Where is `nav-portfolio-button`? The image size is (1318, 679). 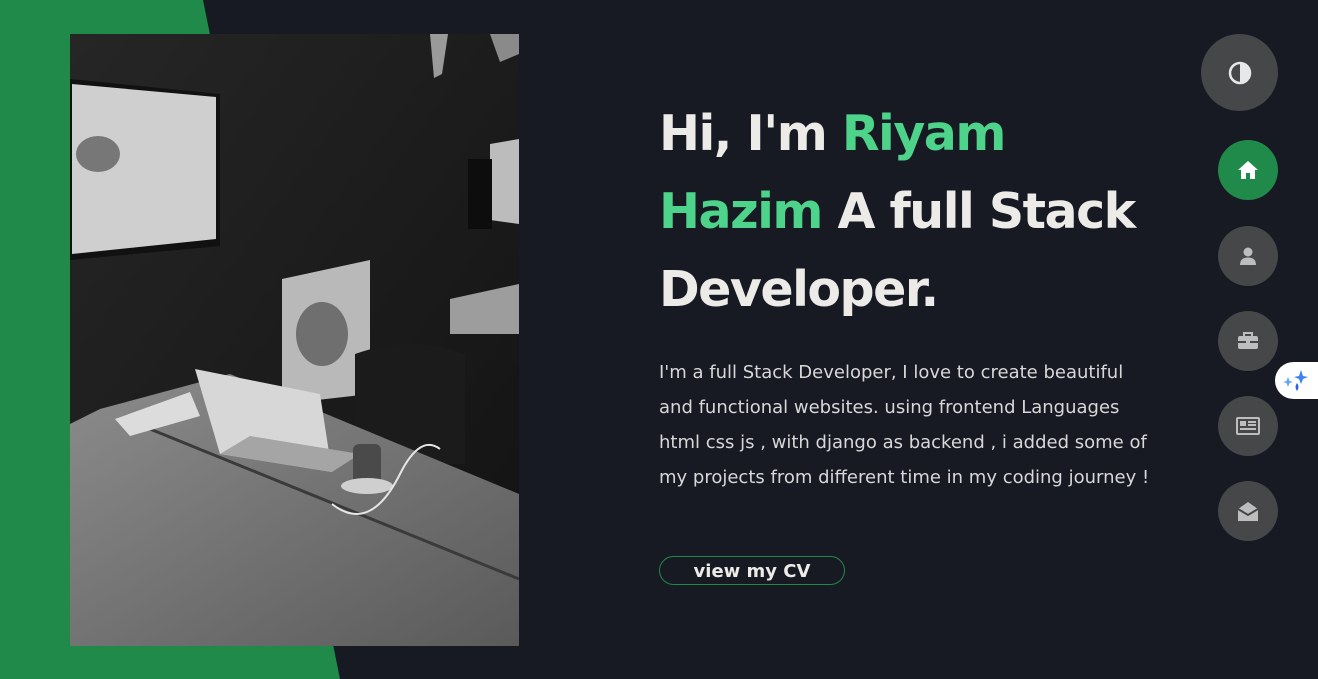 nav-portfolio-button is located at coordinates (1248, 341).